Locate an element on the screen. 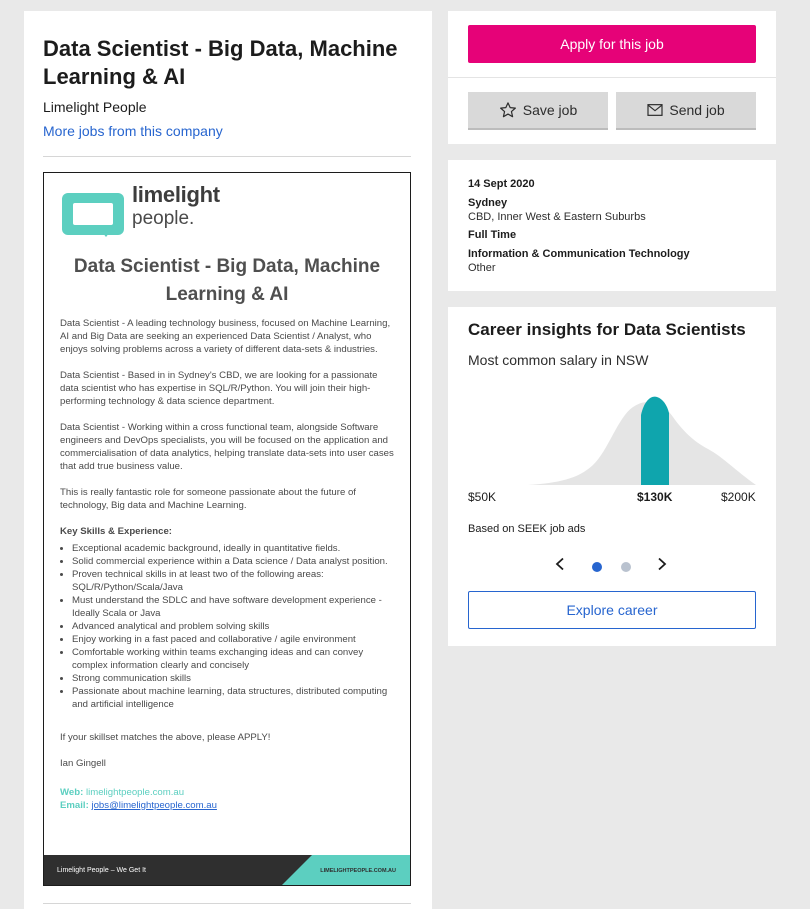 This screenshot has width=810, height=909. listing-date: 14 Sept 2020 is located at coordinates (501, 184).